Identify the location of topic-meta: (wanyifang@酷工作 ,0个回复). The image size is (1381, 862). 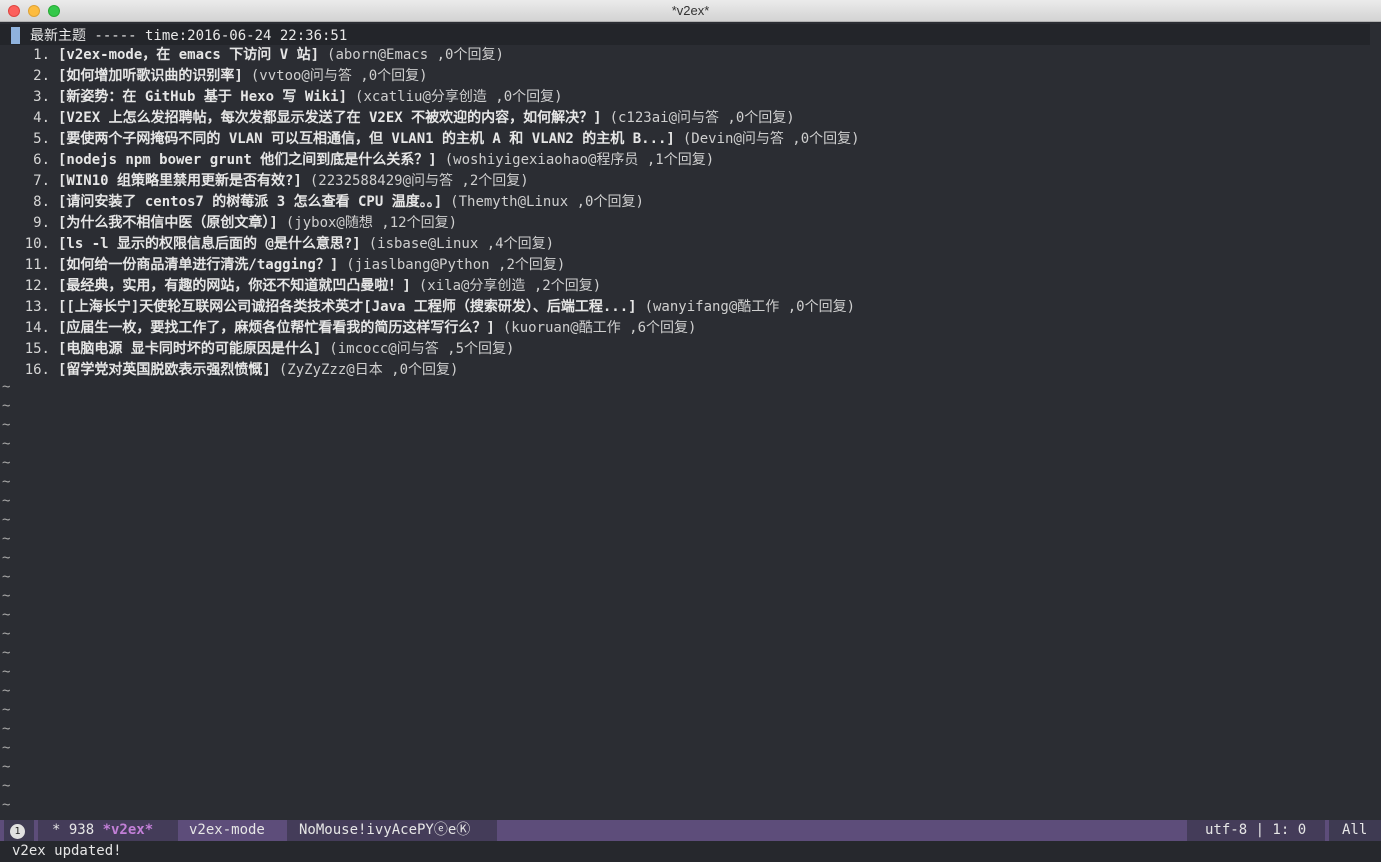
(750, 307).